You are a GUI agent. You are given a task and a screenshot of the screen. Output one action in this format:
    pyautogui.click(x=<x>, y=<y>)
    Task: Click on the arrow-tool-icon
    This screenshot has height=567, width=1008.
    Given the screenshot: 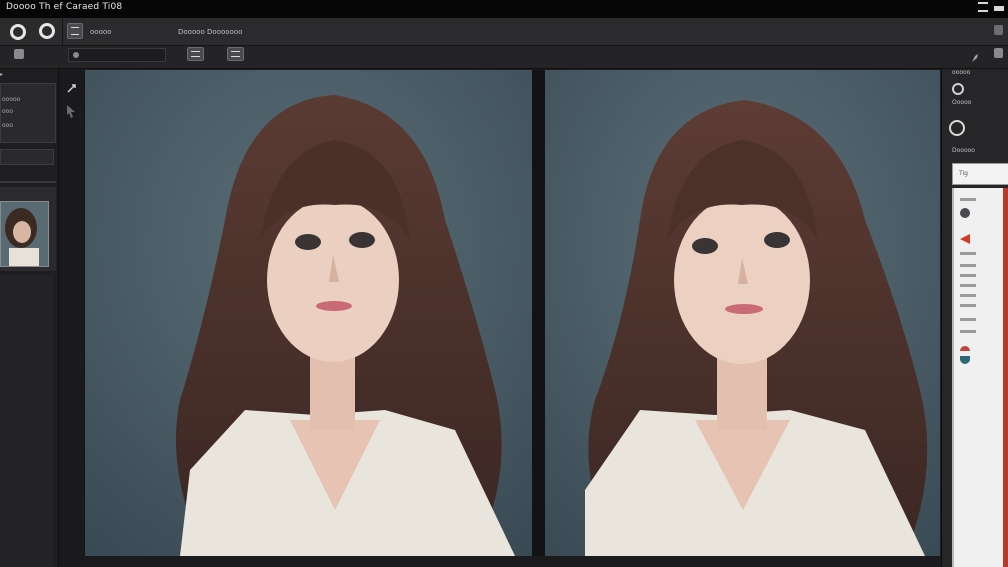 What is the action you would take?
    pyautogui.click(x=72, y=86)
    